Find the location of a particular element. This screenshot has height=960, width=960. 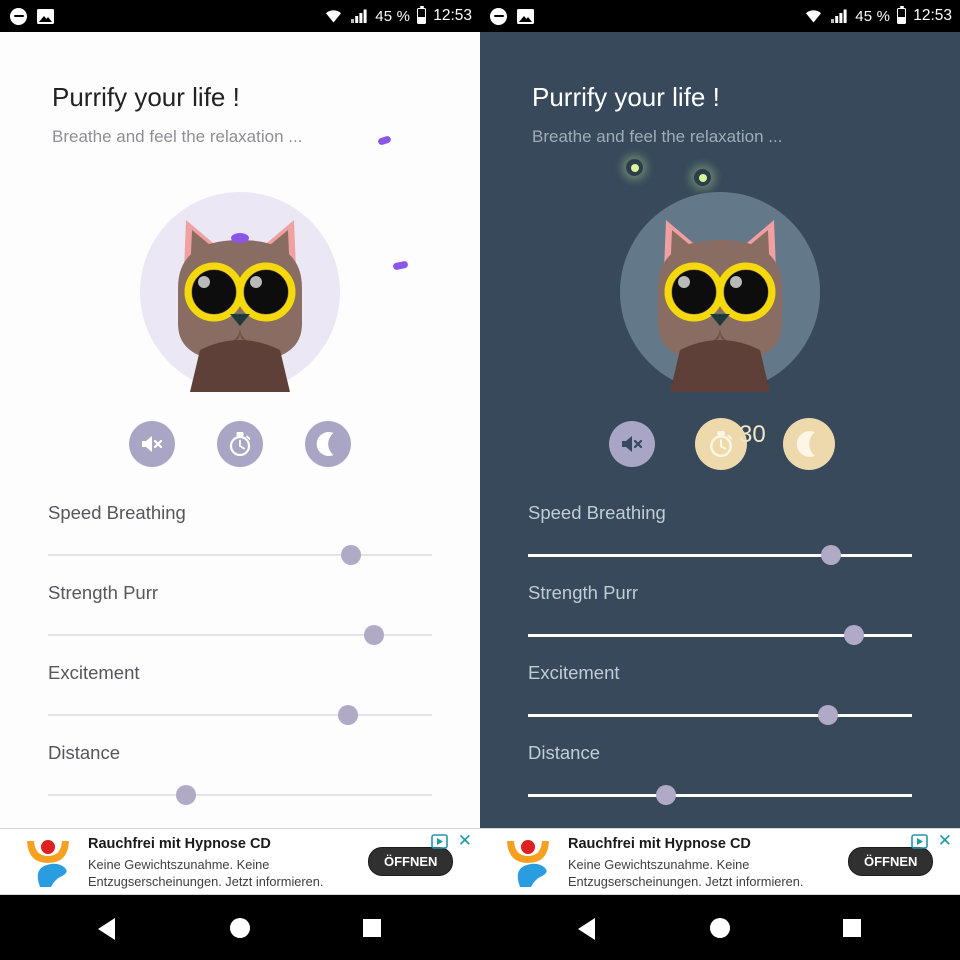

wifi-icon is located at coordinates (334, 16).